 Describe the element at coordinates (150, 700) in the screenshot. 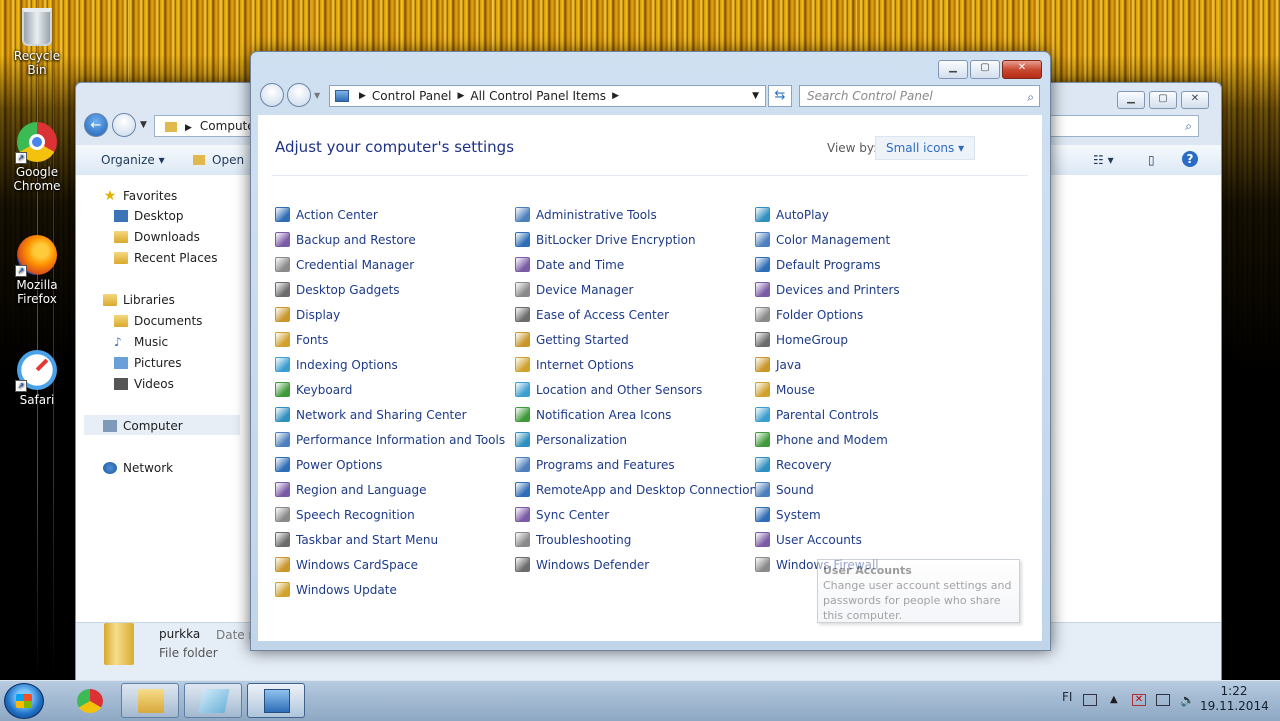

I see `taskbar-explorer` at that location.